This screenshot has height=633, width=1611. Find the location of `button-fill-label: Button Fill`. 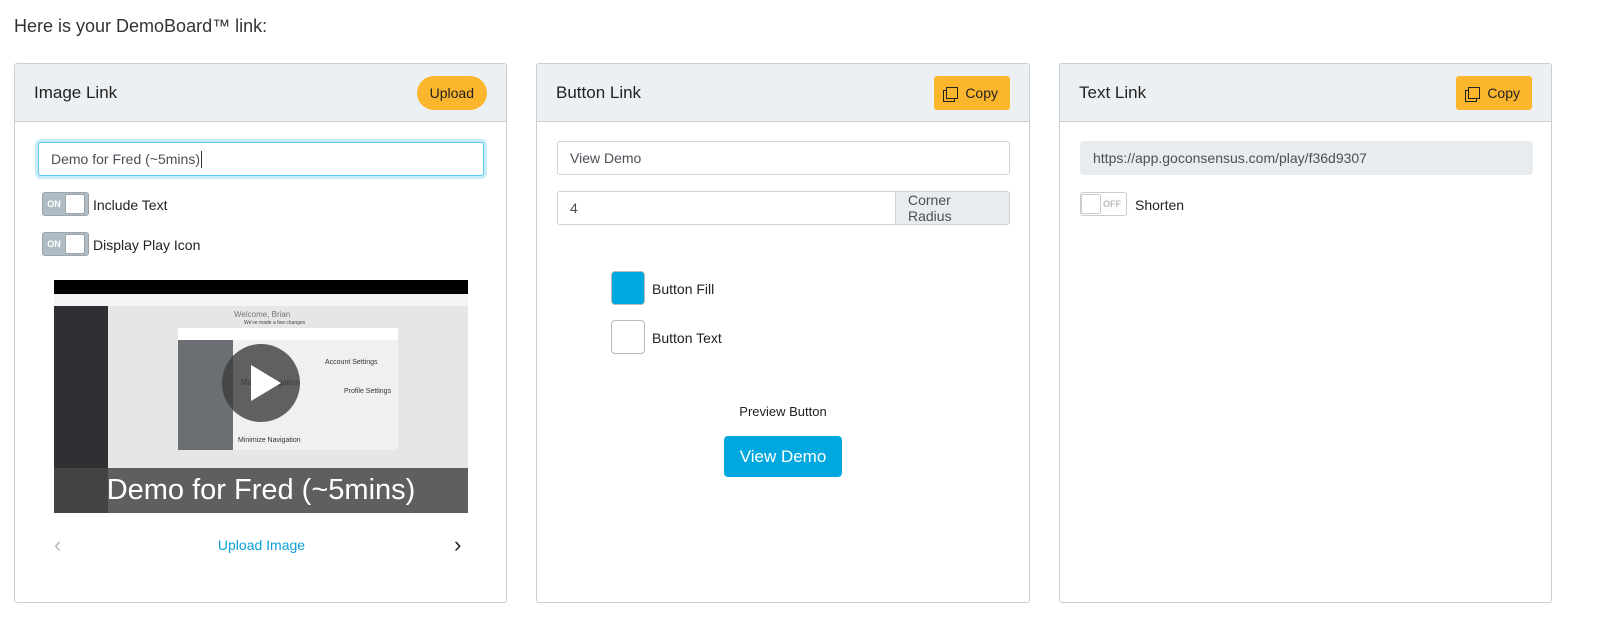

button-fill-label: Button Fill is located at coordinates (683, 289).